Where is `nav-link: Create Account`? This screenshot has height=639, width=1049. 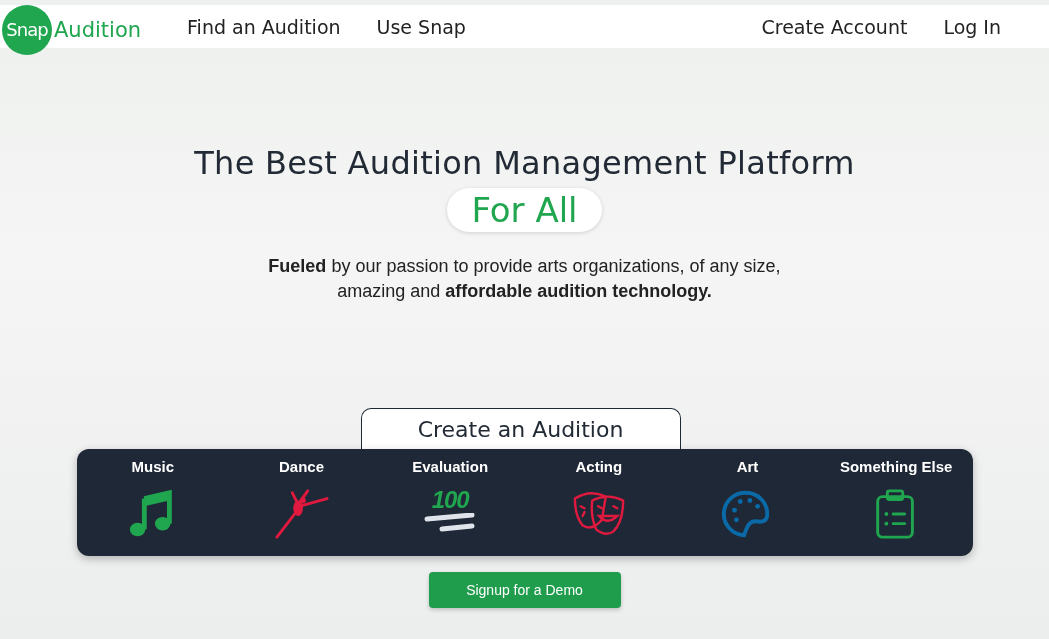
nav-link: Create Account is located at coordinates (834, 26).